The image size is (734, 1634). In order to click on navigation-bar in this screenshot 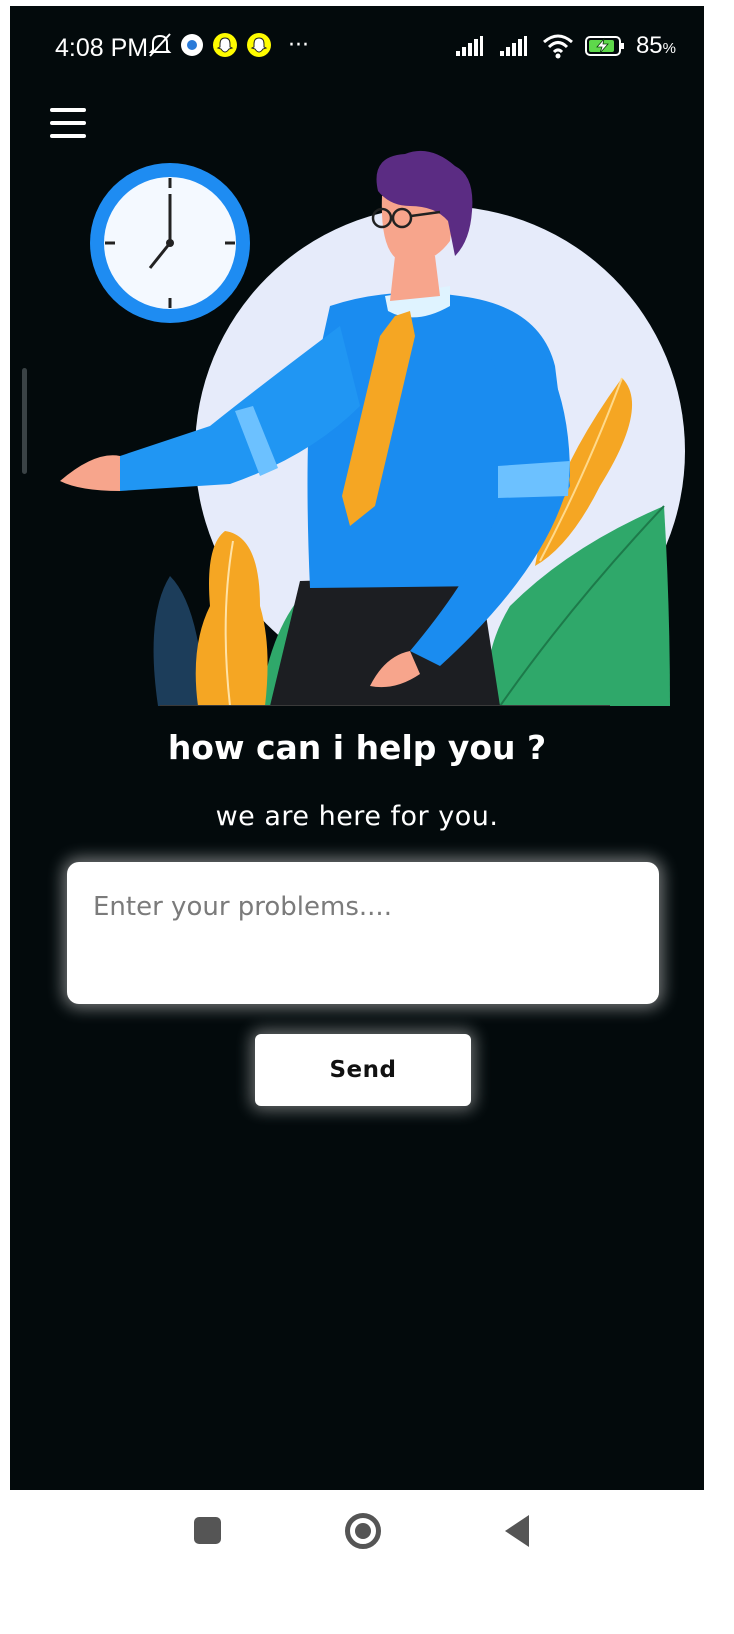, I will do `click(367, 1562)`.